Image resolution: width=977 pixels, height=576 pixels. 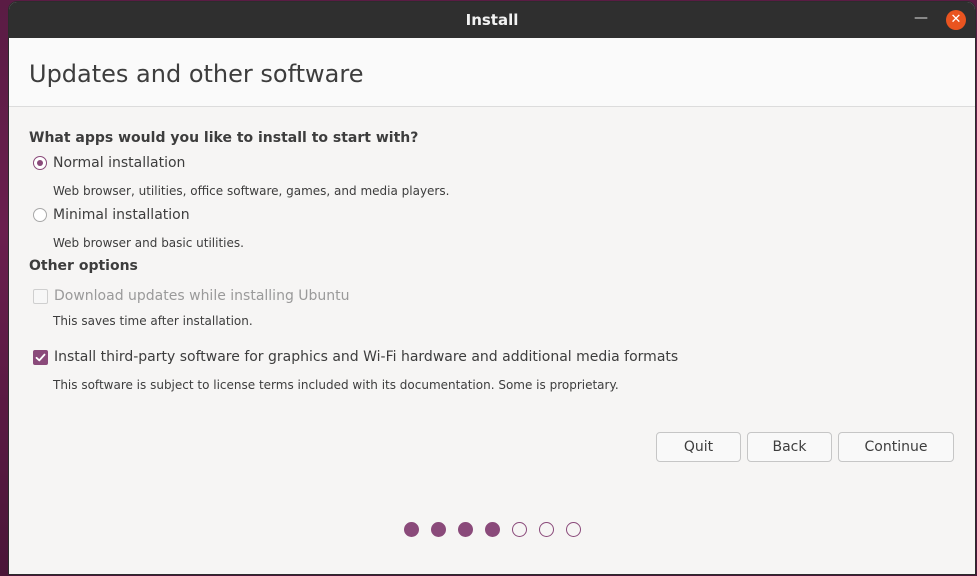 I want to click on download-updates-checkbox: Download updates while installing Ubuntu, so click(x=191, y=296).